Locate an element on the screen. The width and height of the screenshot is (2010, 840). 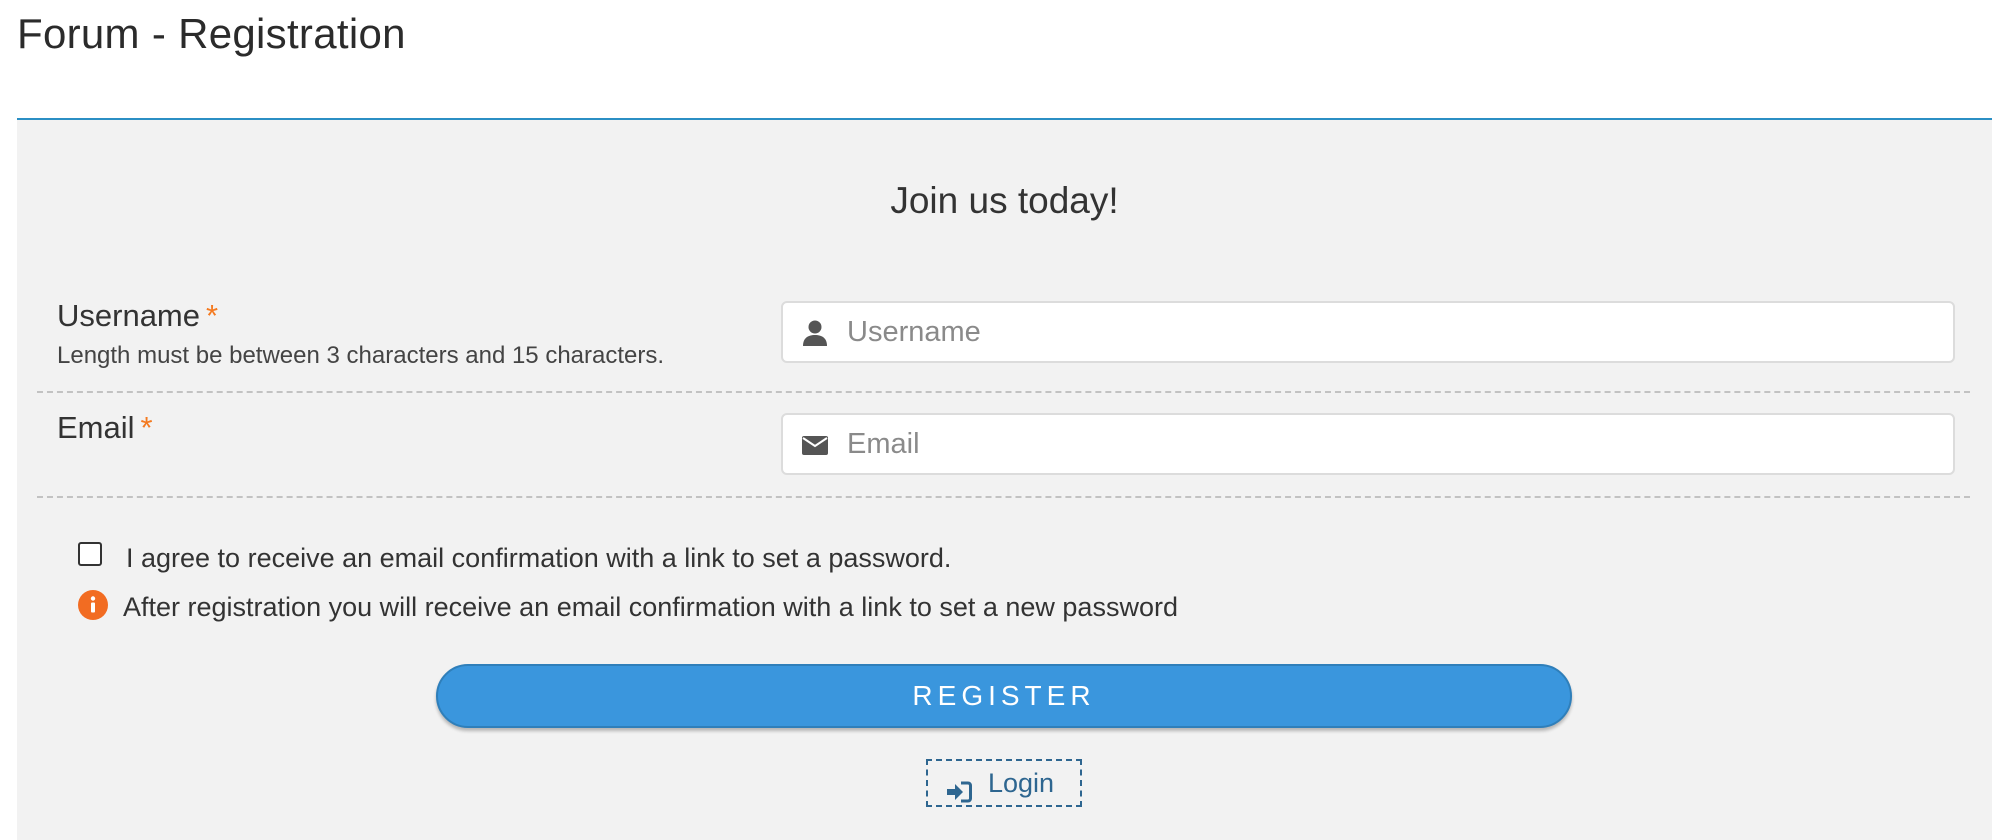
form-heading: Join us today! is located at coordinates (1004, 200).